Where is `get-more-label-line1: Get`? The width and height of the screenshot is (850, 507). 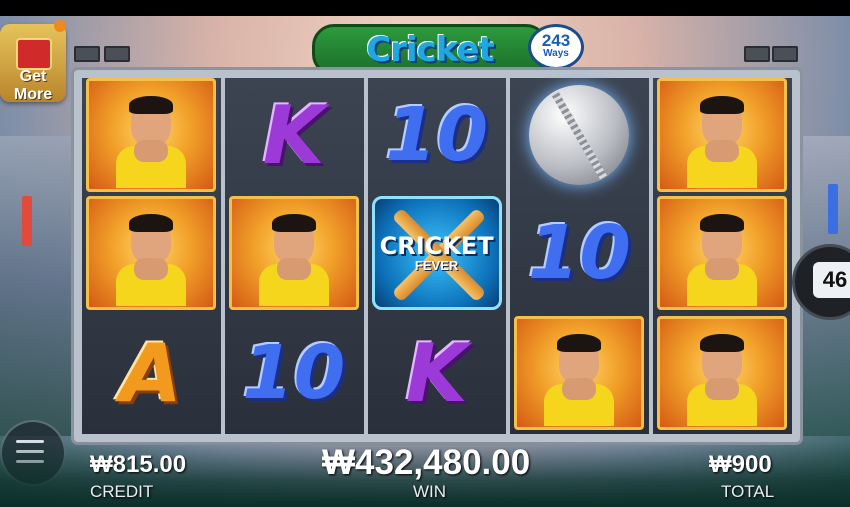 get-more-label-line1: Get is located at coordinates (33, 76).